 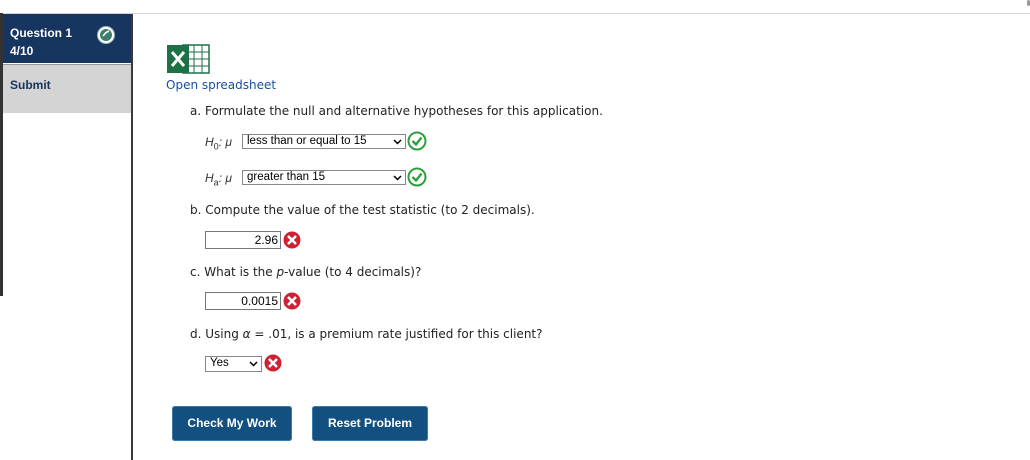 I want to click on test-statistic-input: 2.96, so click(x=243, y=240).